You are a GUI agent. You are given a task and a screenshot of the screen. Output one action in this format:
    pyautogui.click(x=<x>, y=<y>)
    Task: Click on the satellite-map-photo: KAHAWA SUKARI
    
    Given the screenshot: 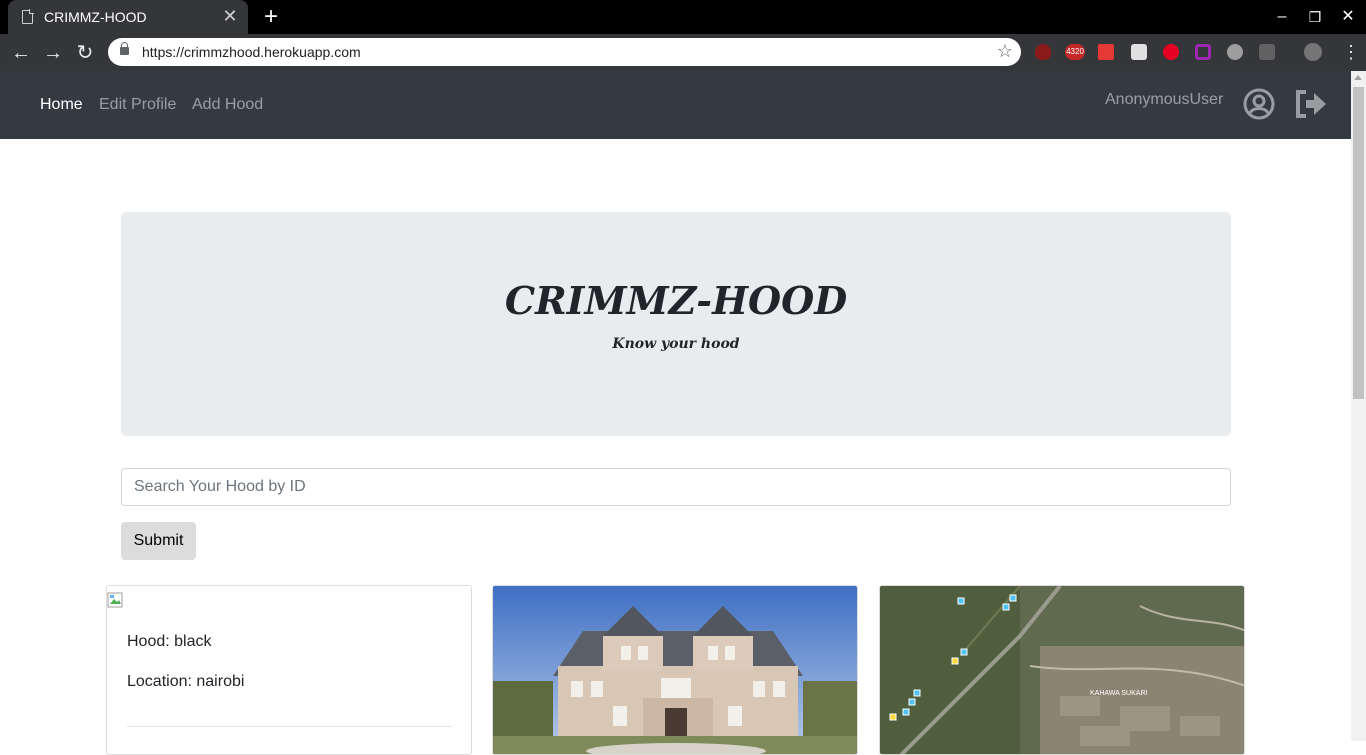 What is the action you would take?
    pyautogui.click(x=1062, y=670)
    